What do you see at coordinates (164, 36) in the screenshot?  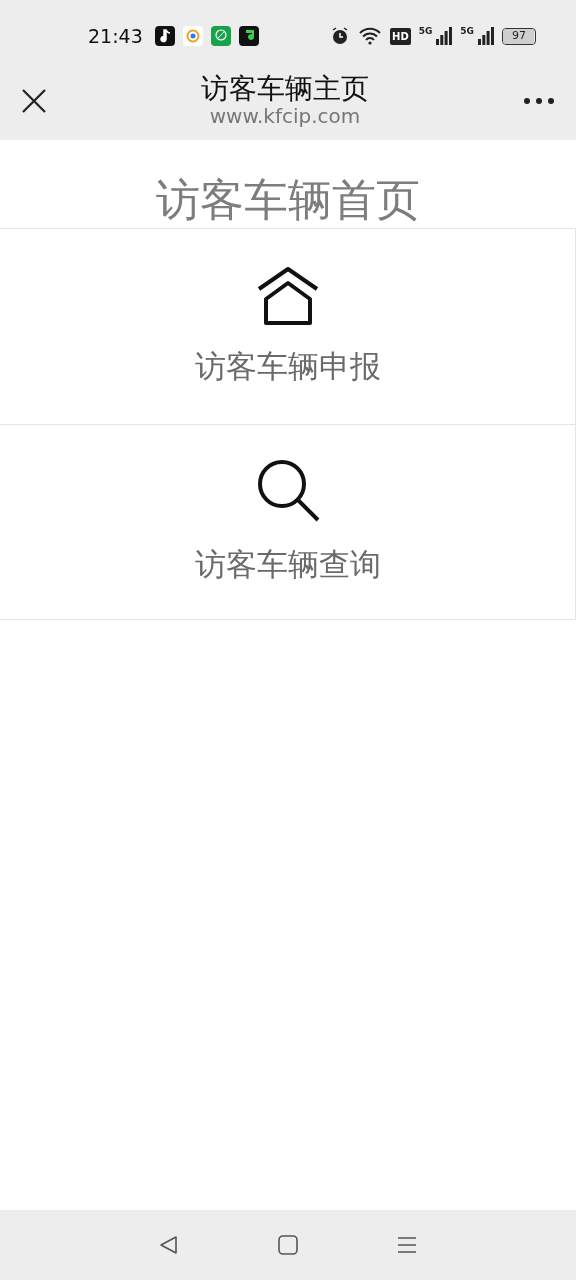 I see `music-note-app-icon` at bounding box center [164, 36].